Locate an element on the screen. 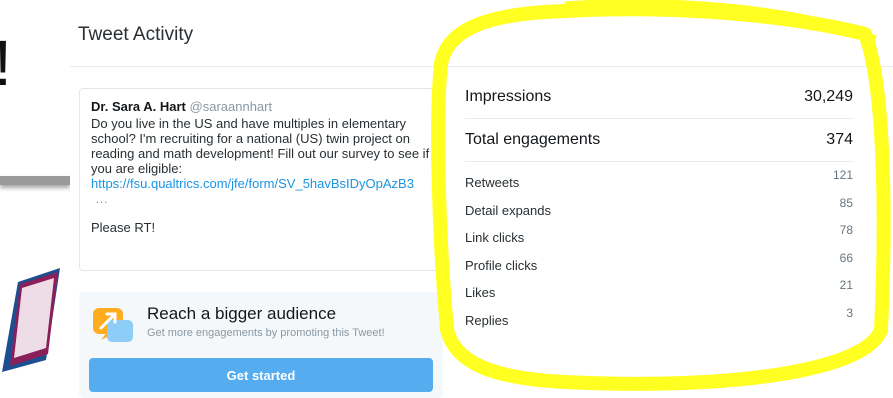 The height and width of the screenshot is (398, 893). stat-row-label: Profile clicks is located at coordinates (501, 265).